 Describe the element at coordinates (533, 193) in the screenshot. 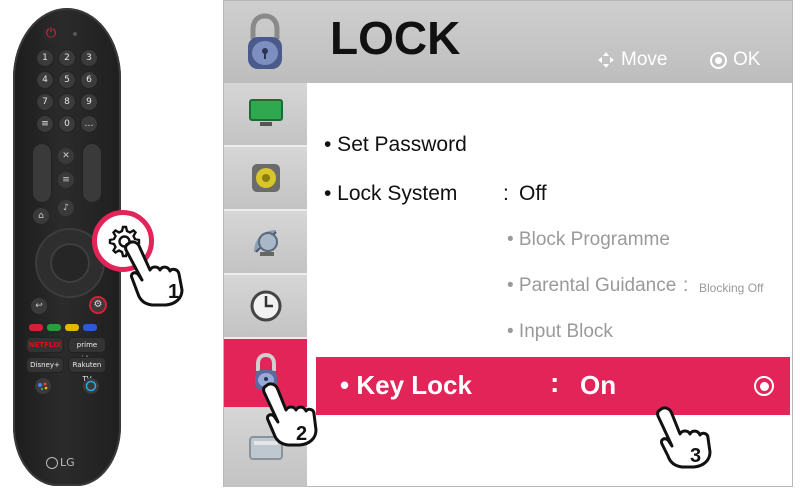

I see `lock-system-value: Off` at that location.